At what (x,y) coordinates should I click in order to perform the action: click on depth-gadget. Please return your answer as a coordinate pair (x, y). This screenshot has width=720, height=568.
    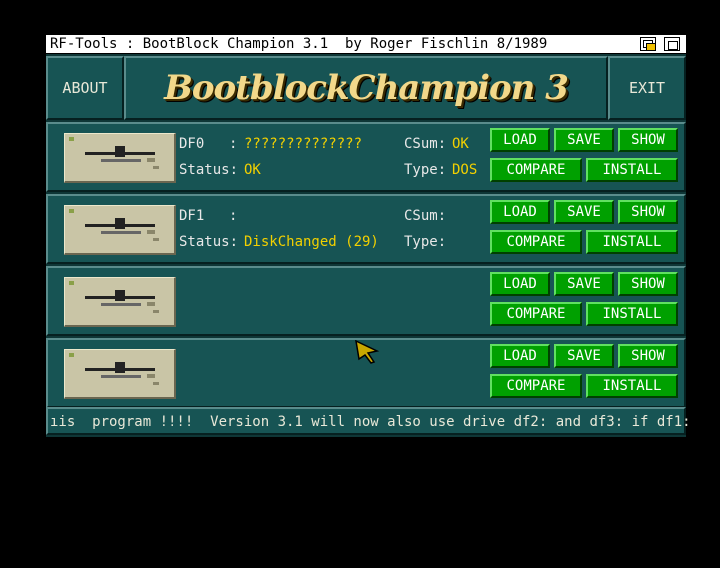
    Looking at the image, I should click on (672, 44).